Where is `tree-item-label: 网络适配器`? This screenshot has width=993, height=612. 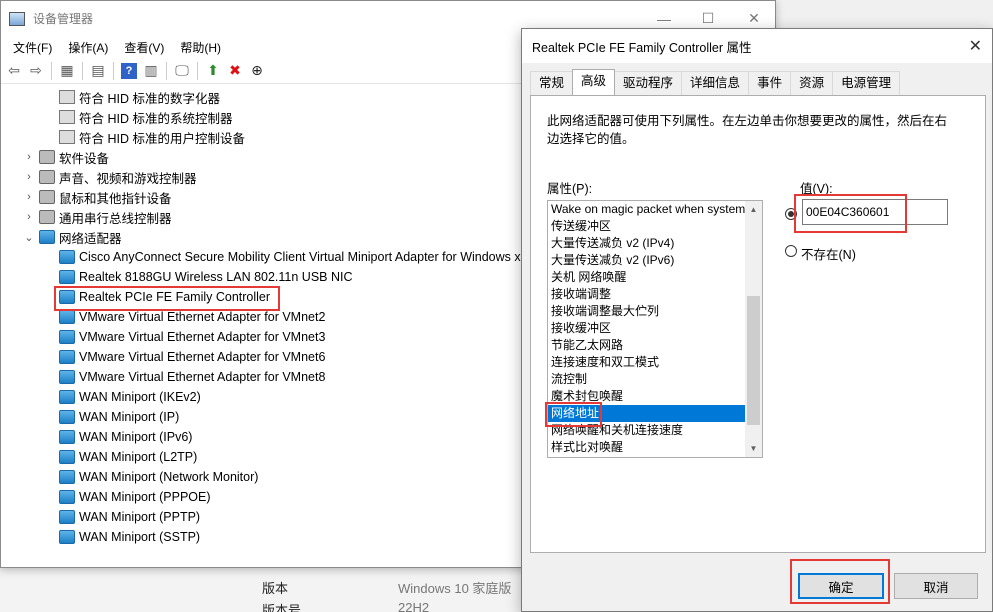 tree-item-label: 网络适配器 is located at coordinates (90, 238).